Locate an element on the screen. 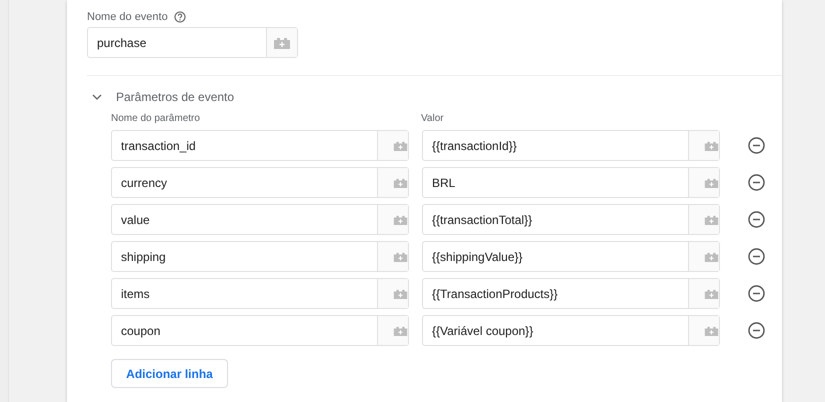  input-field: {{transactionId}} is located at coordinates (571, 145).